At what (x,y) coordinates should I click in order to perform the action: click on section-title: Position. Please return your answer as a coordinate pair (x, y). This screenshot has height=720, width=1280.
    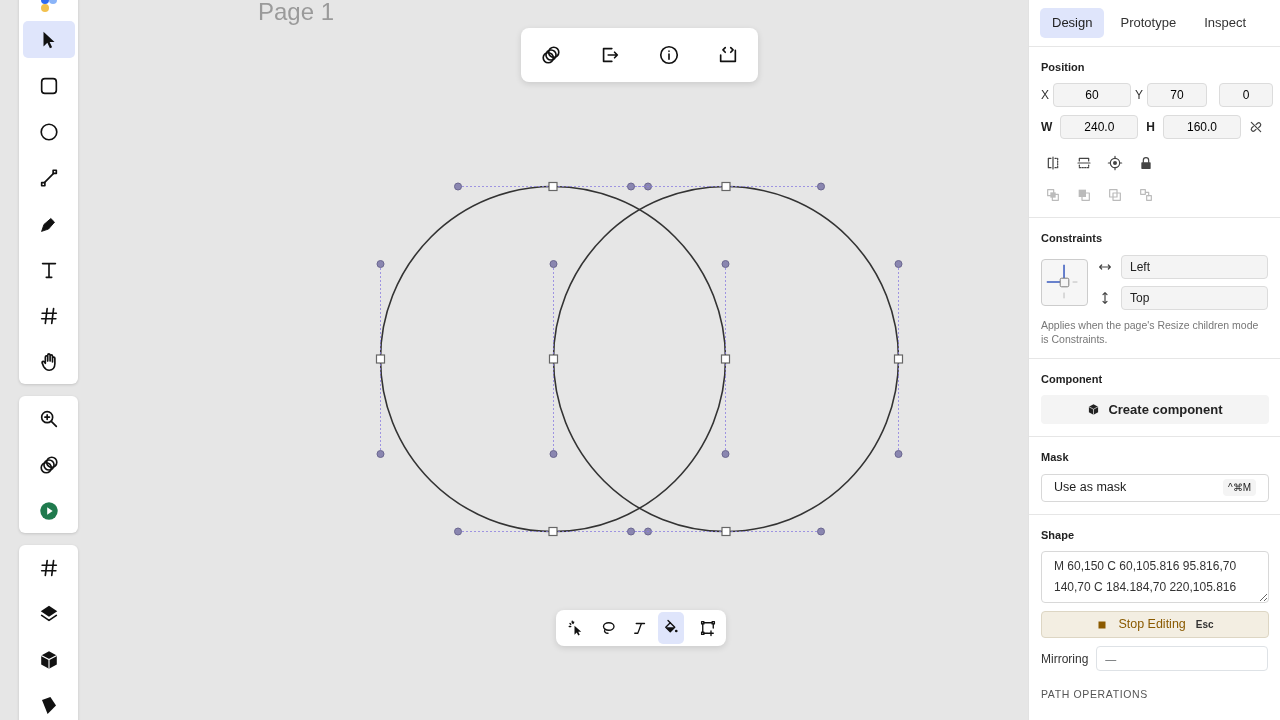
    Looking at the image, I should click on (1063, 67).